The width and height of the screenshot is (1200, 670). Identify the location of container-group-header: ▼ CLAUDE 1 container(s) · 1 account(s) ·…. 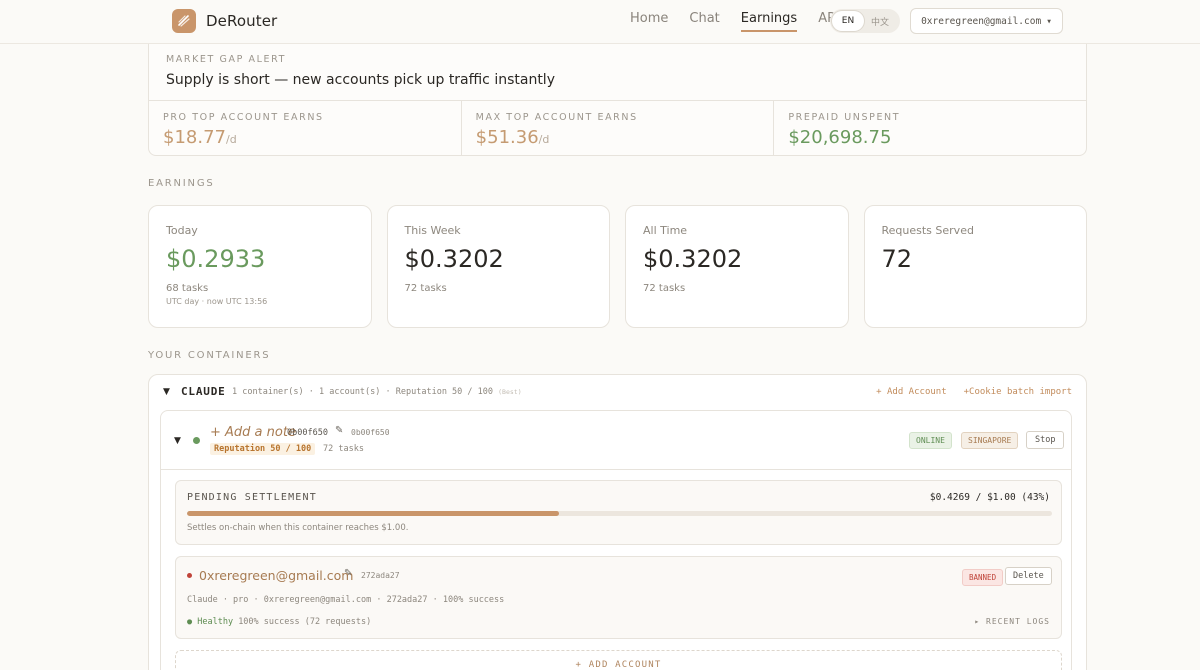
(617, 392).